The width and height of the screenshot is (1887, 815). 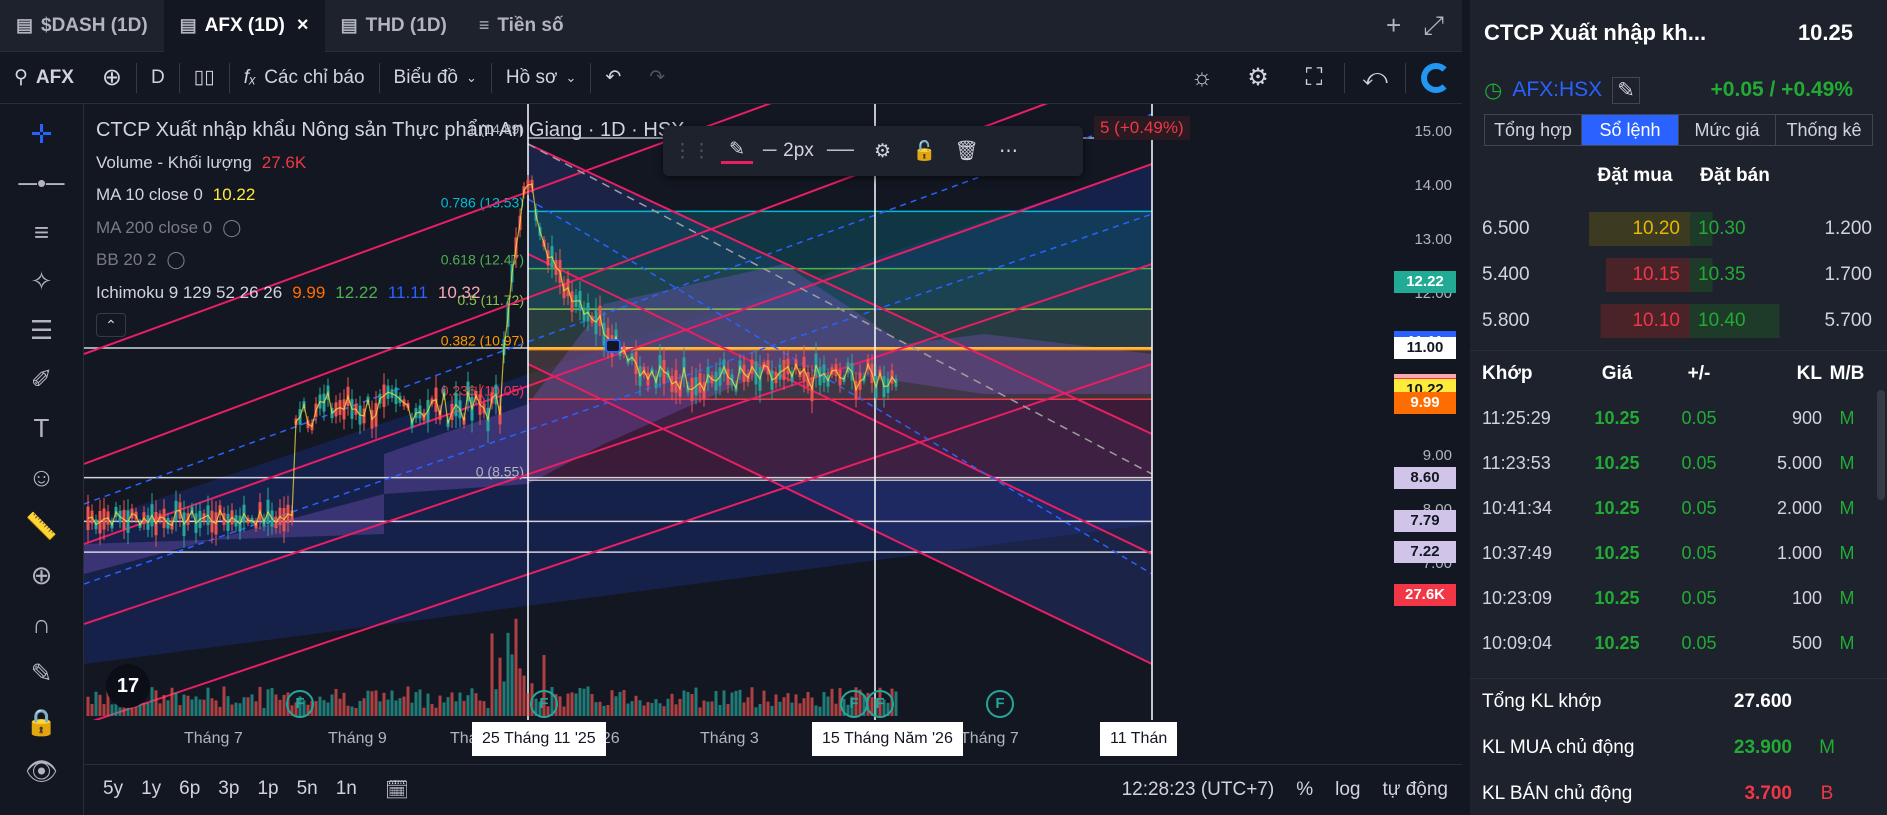 I want to click on range-3m: 3p, so click(x=228, y=790).